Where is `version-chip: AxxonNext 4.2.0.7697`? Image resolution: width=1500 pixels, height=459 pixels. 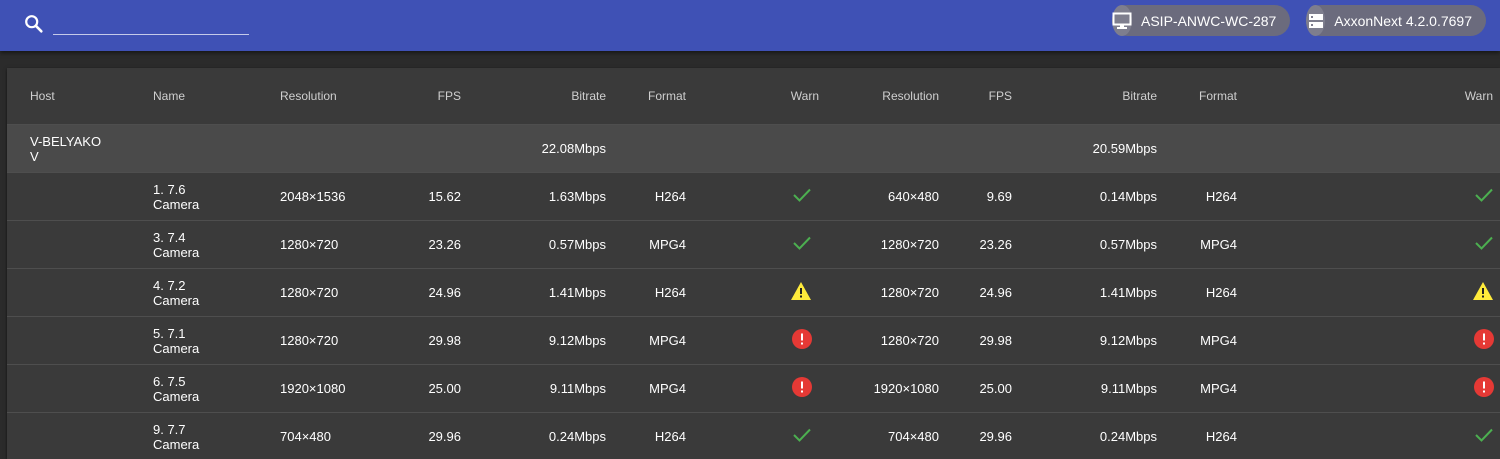
version-chip: AxxonNext 4.2.0.7697 is located at coordinates (1396, 20).